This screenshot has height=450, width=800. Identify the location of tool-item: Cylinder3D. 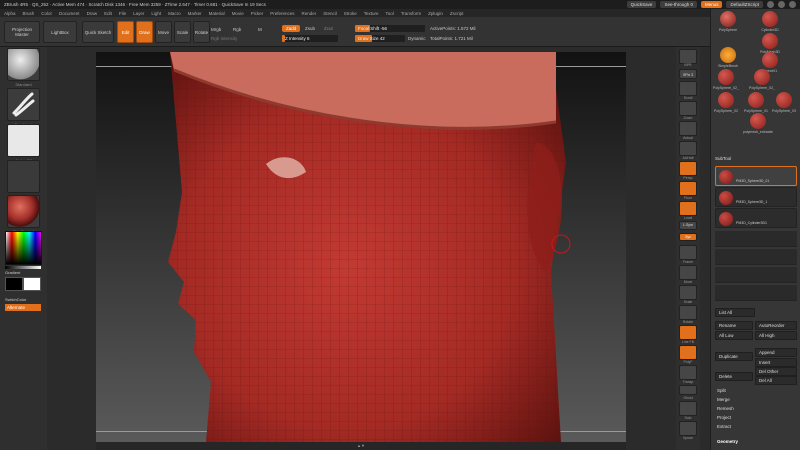
(770, 21).